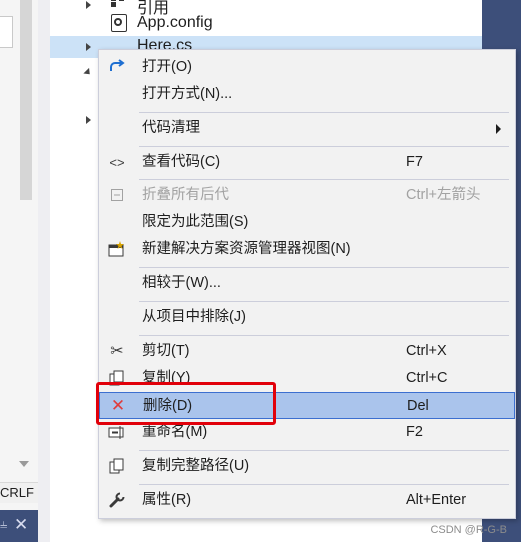 This screenshot has width=521, height=542. Describe the element at coordinates (171, 128) in the screenshot. I see `menu-label-code-cleanup: 代码清理` at that location.